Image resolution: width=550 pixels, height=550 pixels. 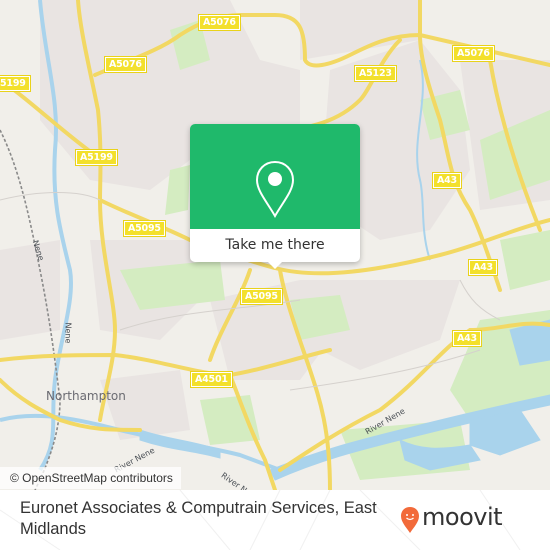 I want to click on location-pin-icon, so click(x=275, y=189).